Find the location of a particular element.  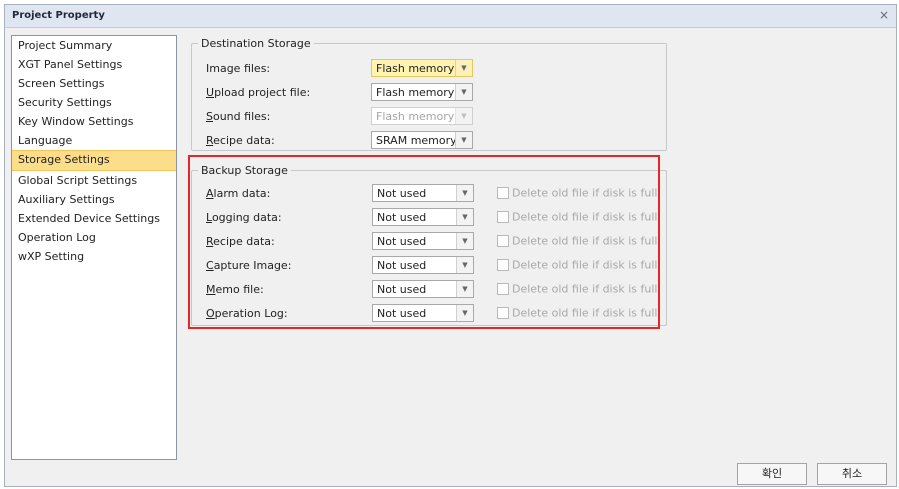

upload-project-file-mnemonic: U is located at coordinates (210, 92).